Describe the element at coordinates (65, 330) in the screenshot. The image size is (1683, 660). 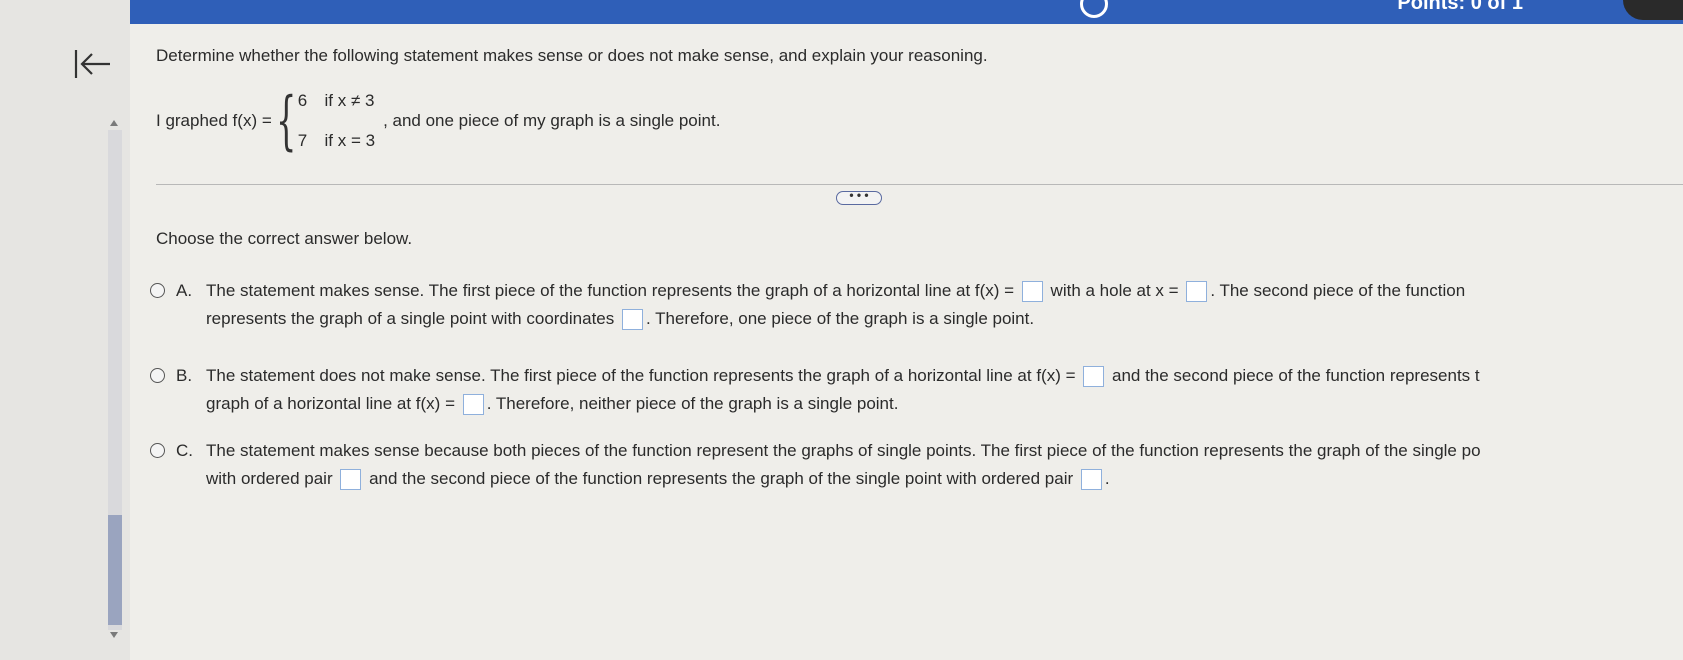
I see `left-panel` at that location.